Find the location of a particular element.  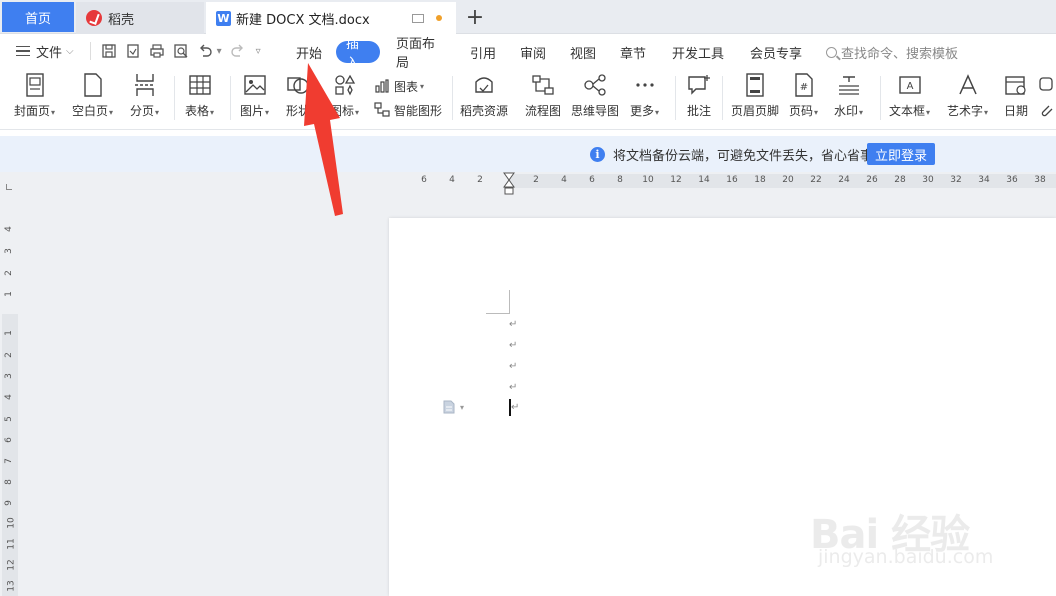

unsaved-dot-icon is located at coordinates (439, 18).